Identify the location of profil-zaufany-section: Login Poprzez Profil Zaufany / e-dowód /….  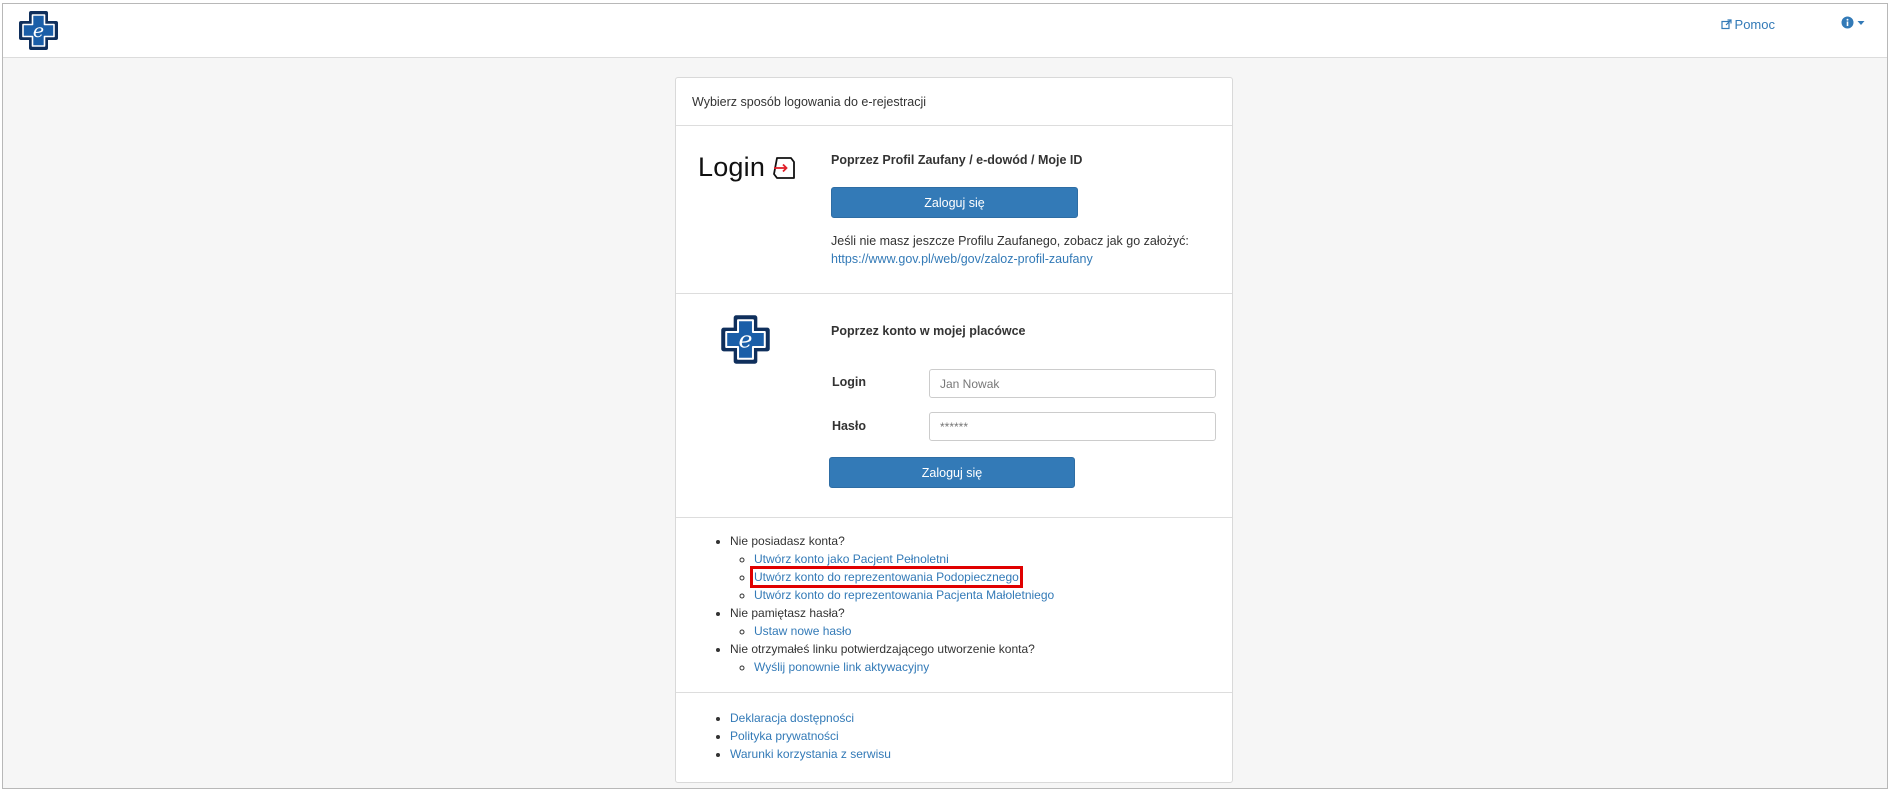
(954, 210).